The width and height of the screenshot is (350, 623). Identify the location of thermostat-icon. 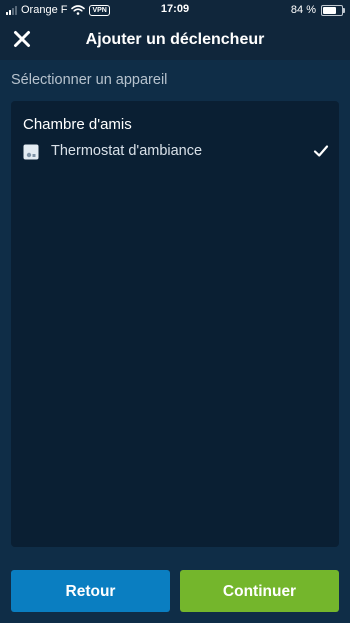
(31, 152).